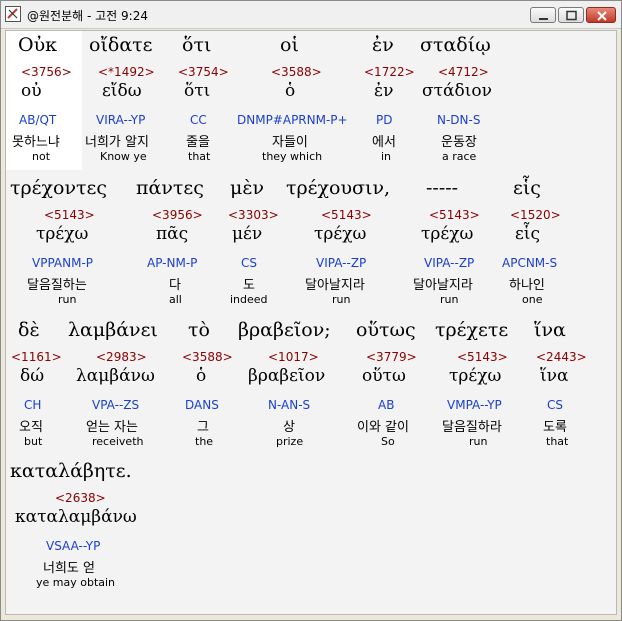 The image size is (622, 621). Describe the element at coordinates (76, 582) in the screenshot. I see `english-gloss: ye may obtain` at that location.